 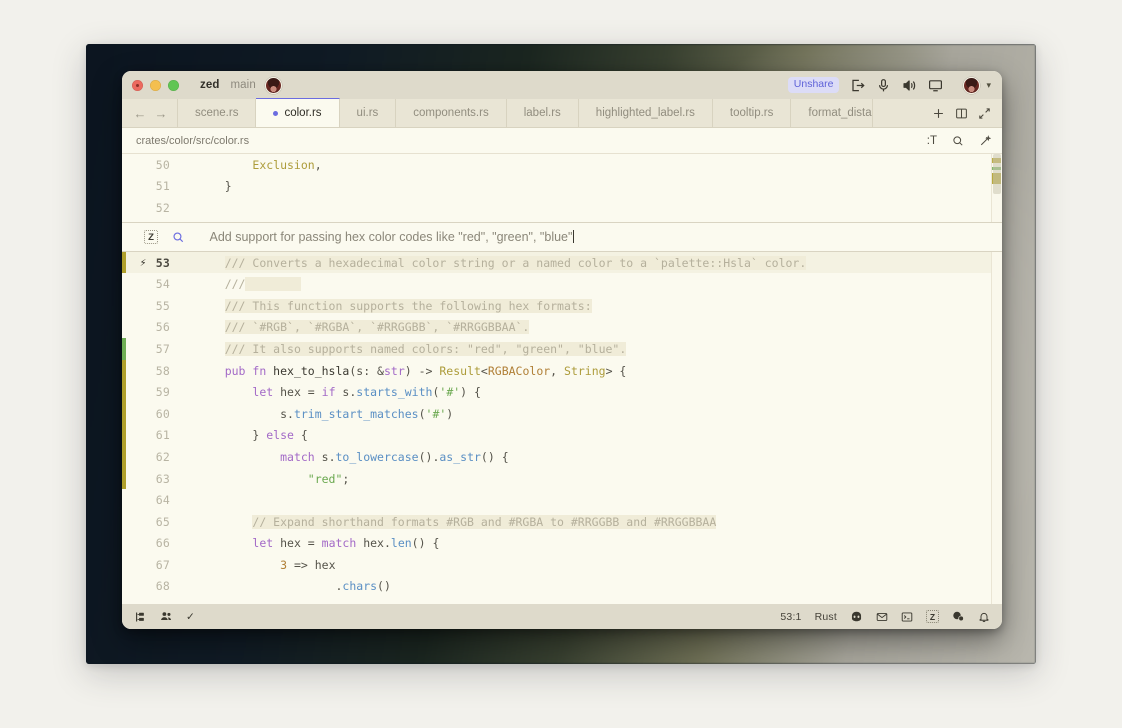 I want to click on code-token: Result, so click(x=460, y=370).